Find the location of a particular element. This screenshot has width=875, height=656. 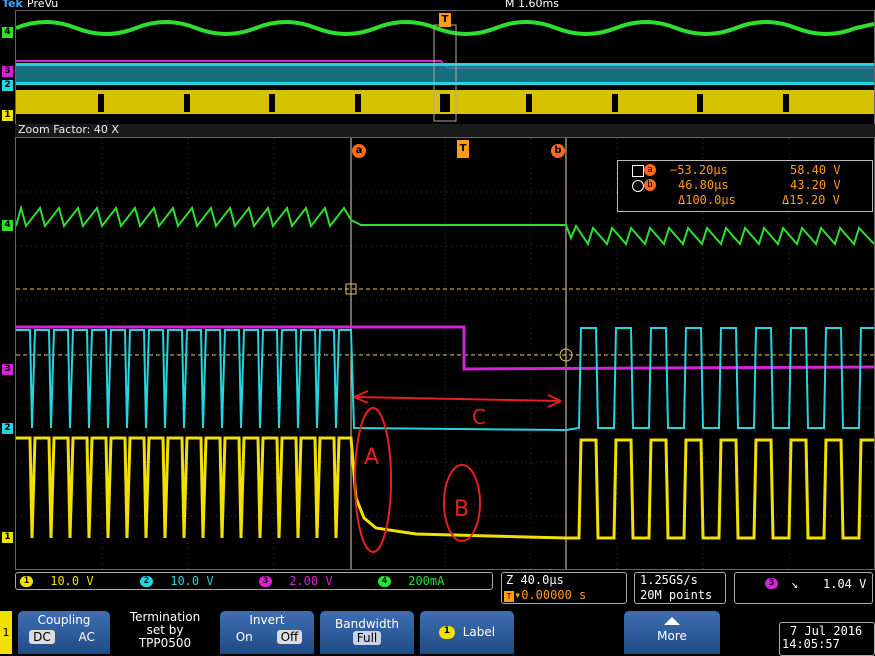

ch4-badge: 4 is located at coordinates (384, 581).